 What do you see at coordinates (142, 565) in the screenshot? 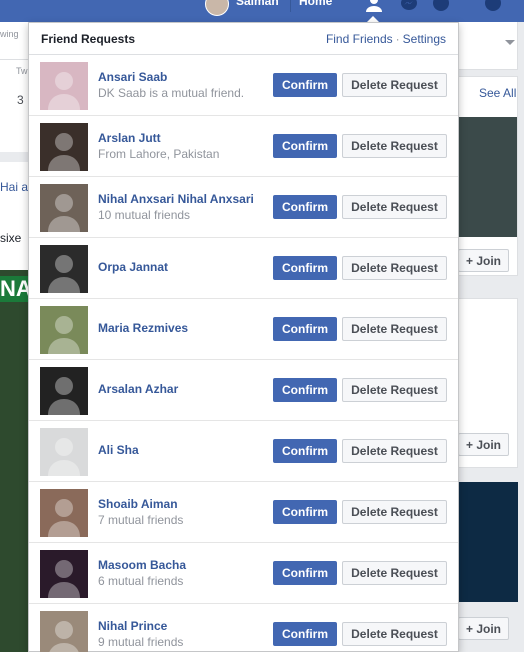
I see `requester-name-link: Masoom Bacha` at bounding box center [142, 565].